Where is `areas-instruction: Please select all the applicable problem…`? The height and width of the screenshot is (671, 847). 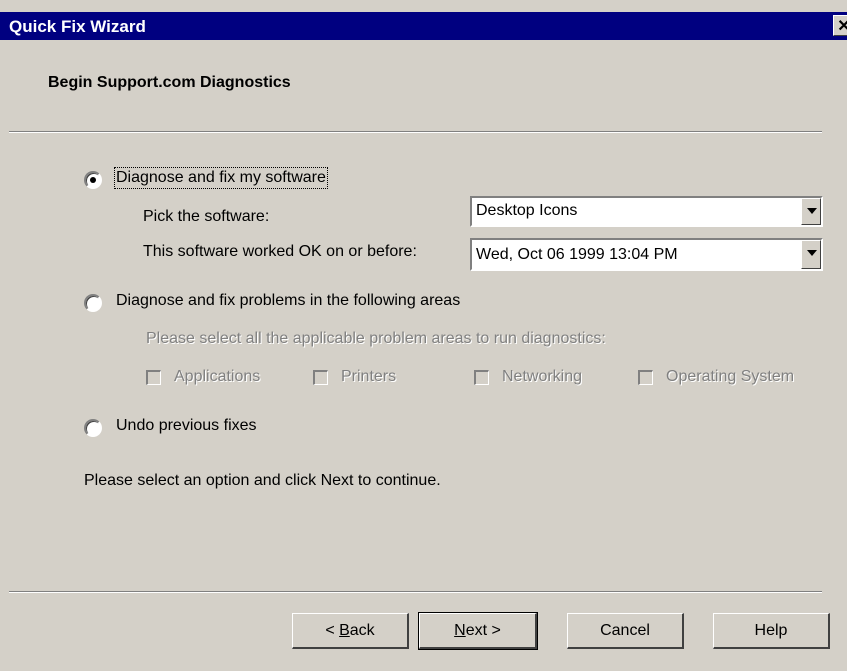
areas-instruction: Please select all the applicable problem… is located at coordinates (376, 338).